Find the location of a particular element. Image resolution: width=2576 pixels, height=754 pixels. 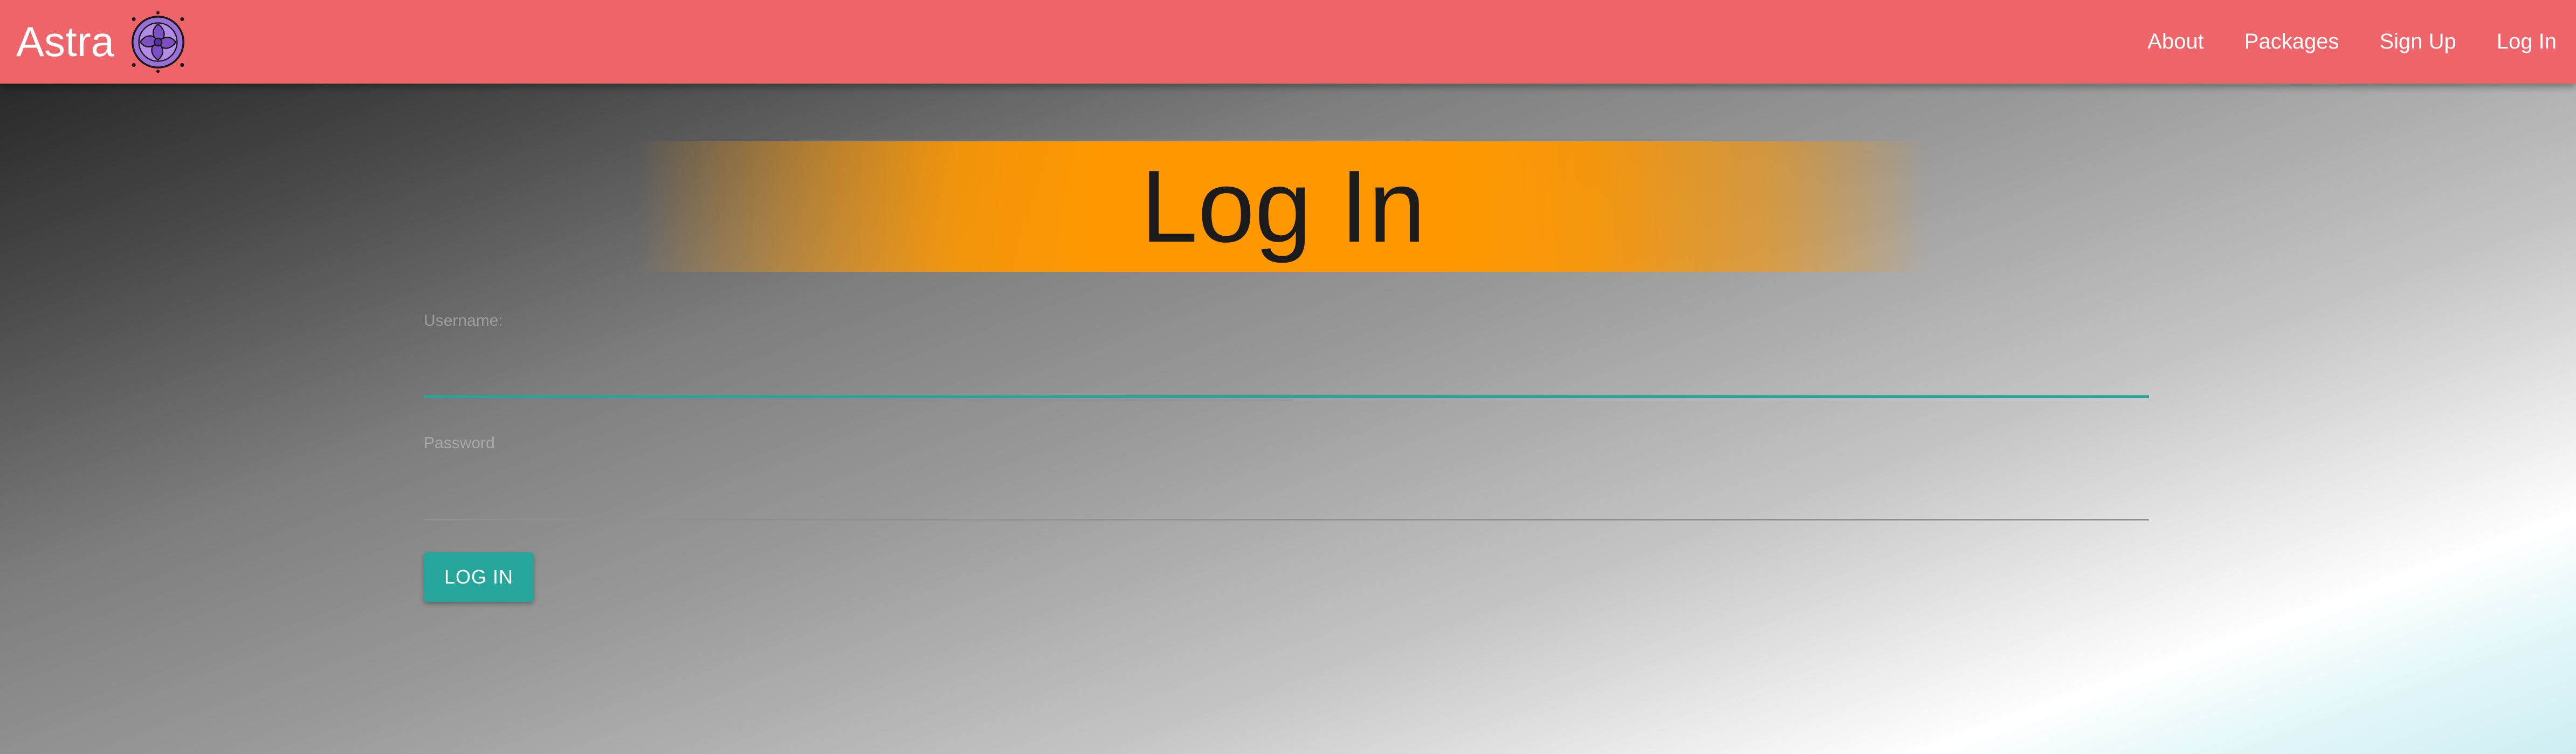

username-input is located at coordinates (1286, 373).